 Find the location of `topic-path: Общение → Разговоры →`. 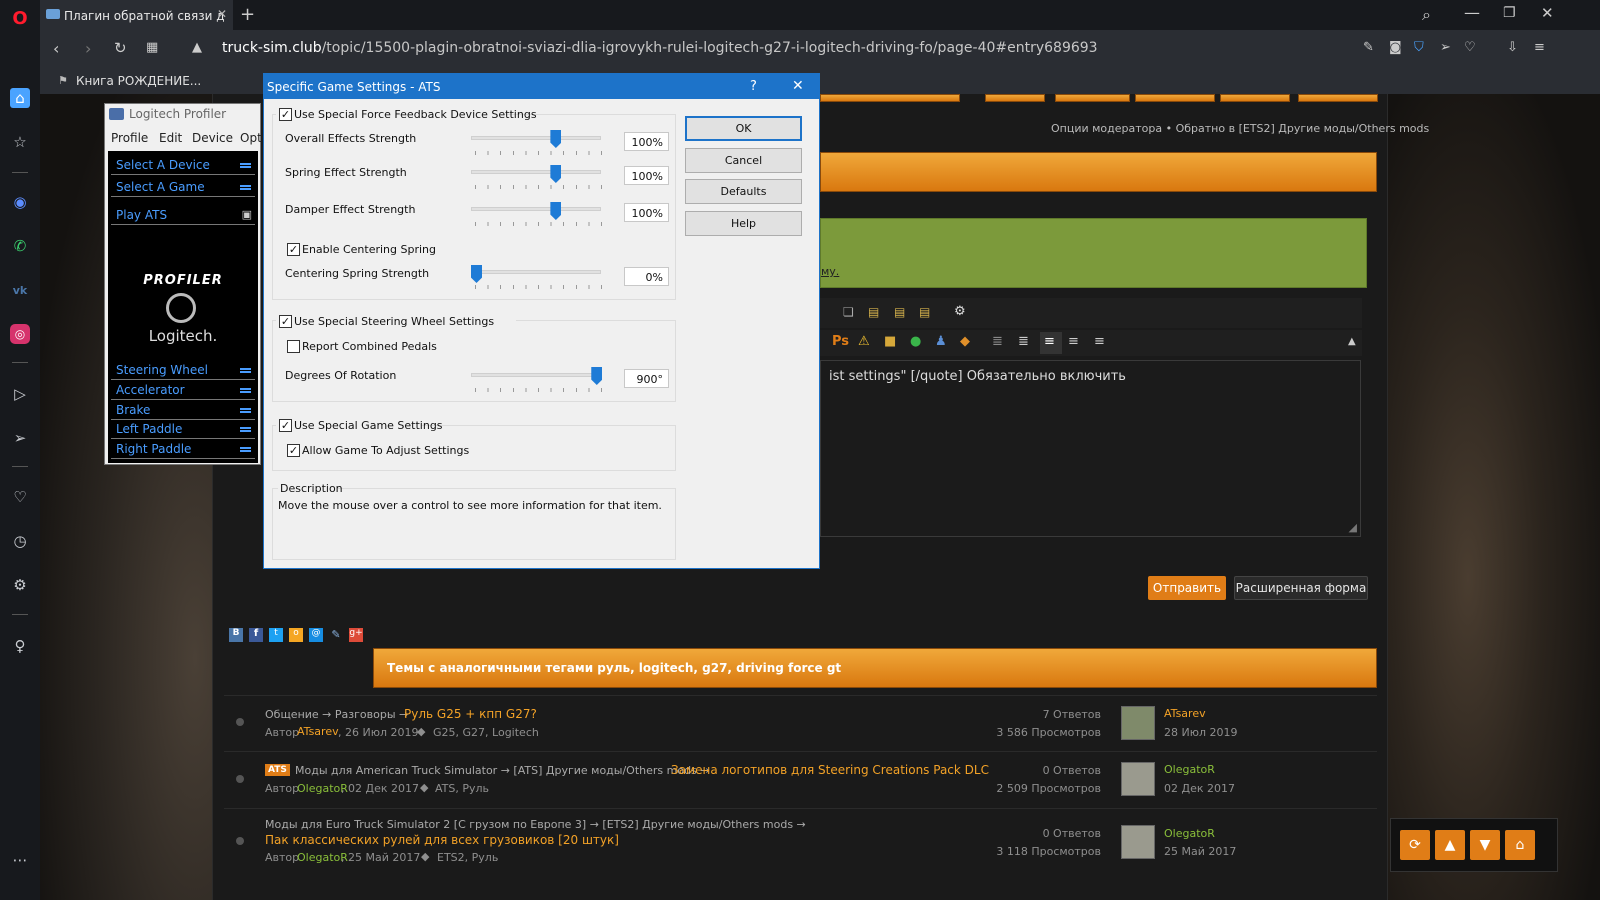

topic-path: Общение → Разговоры → is located at coordinates (336, 714).